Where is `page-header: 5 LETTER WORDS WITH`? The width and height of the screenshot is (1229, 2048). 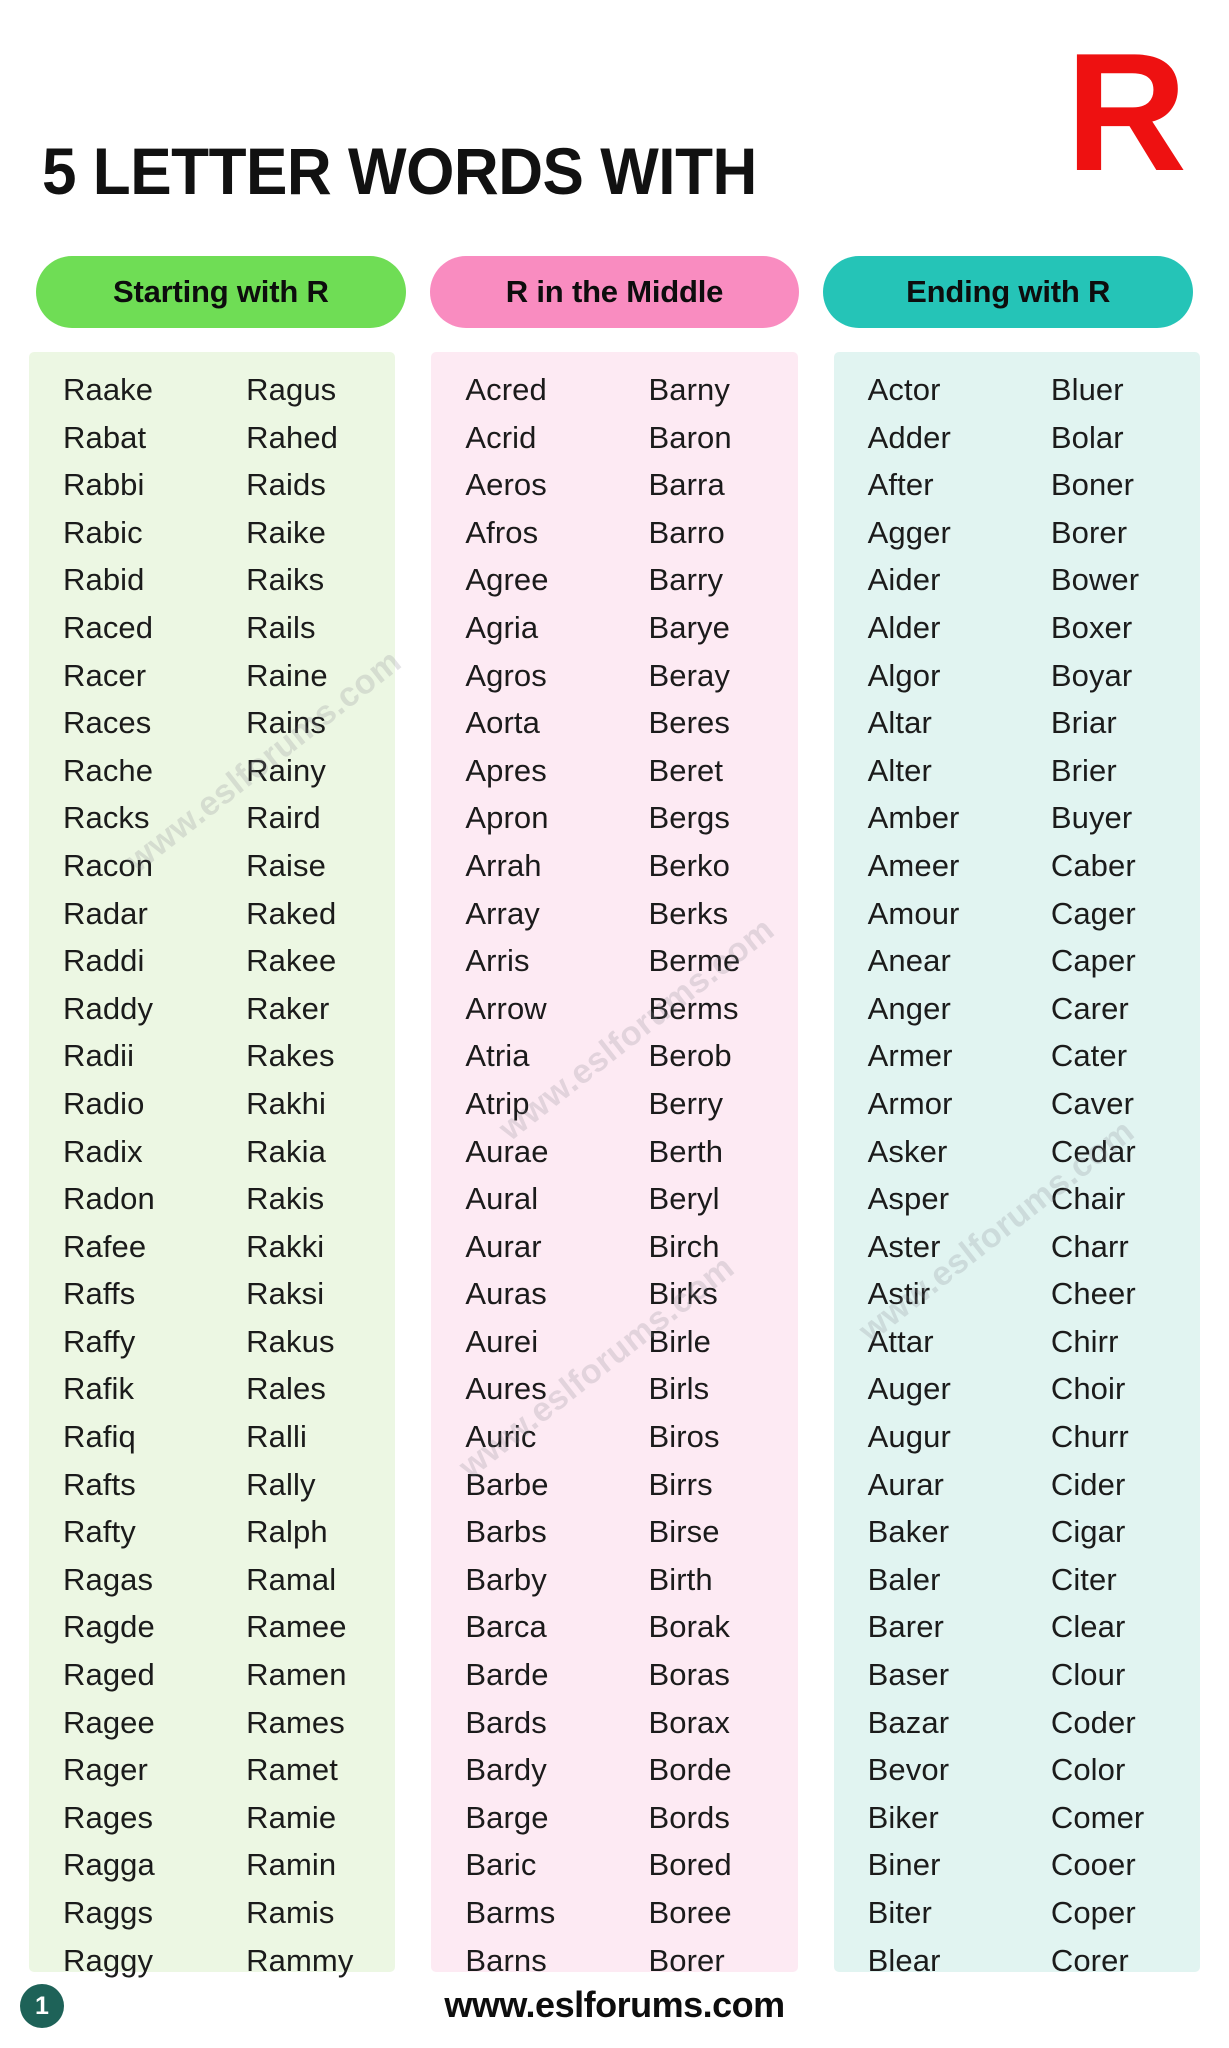 page-header: 5 LETTER WORDS WITH is located at coordinates (614, 123).